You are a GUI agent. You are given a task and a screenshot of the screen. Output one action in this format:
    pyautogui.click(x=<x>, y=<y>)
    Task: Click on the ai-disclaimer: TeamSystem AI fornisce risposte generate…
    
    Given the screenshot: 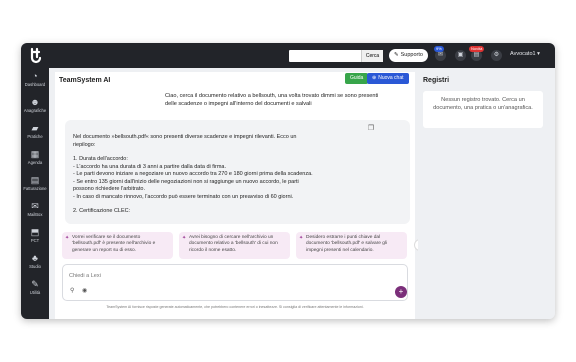 What is the action you would take?
    pyautogui.click(x=235, y=307)
    